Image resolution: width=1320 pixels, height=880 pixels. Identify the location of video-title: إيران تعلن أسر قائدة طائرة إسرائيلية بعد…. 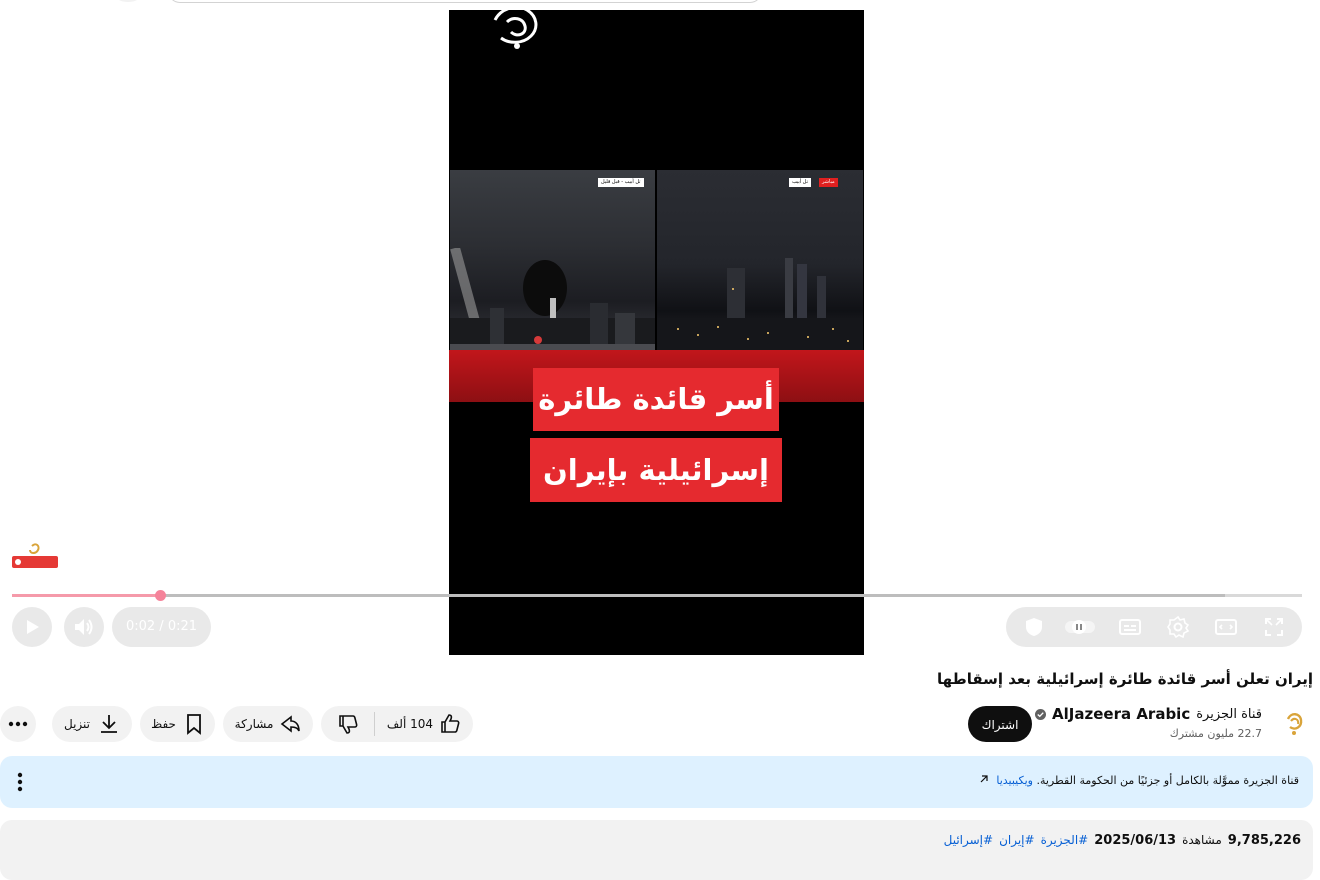
(1125, 679).